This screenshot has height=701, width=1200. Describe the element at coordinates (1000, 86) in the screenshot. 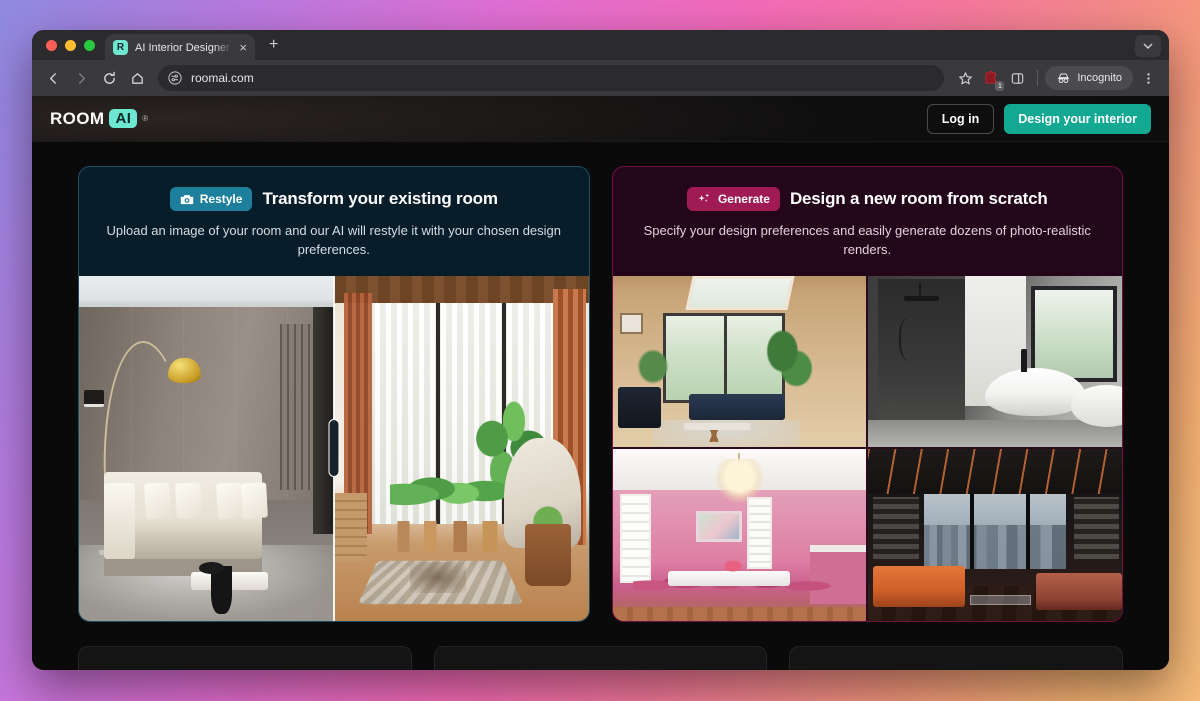

I see `extension-badge-count: 1` at that location.